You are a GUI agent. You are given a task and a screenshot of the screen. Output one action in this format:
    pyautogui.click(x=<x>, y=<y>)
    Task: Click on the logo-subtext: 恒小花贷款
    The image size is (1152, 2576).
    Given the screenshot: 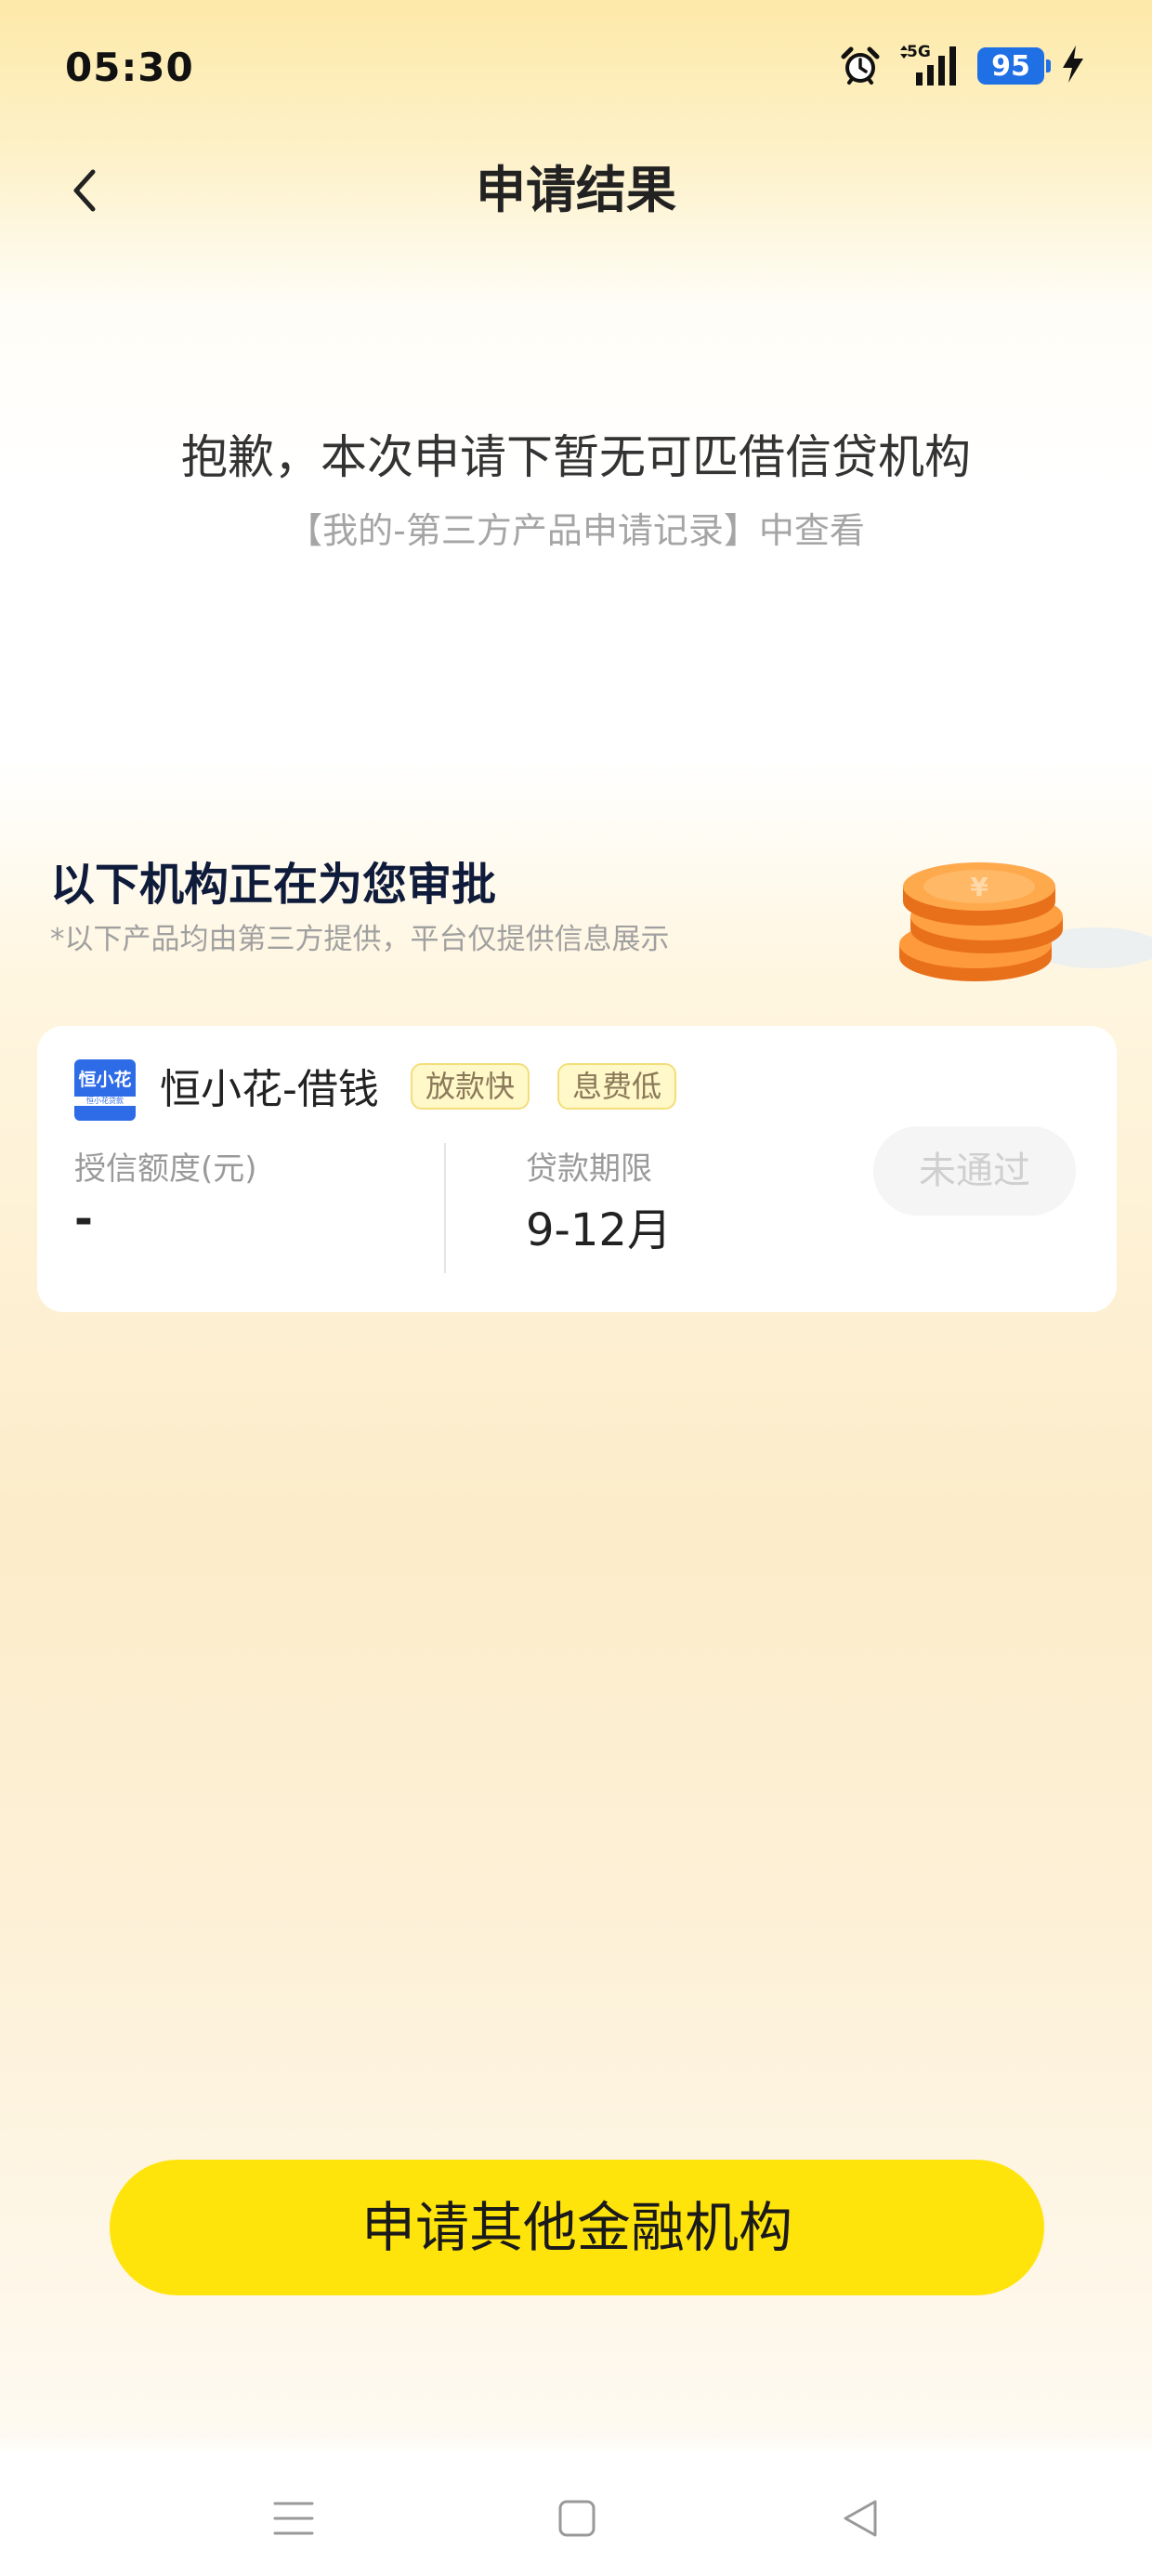 What is the action you would take?
    pyautogui.click(x=105, y=1101)
    